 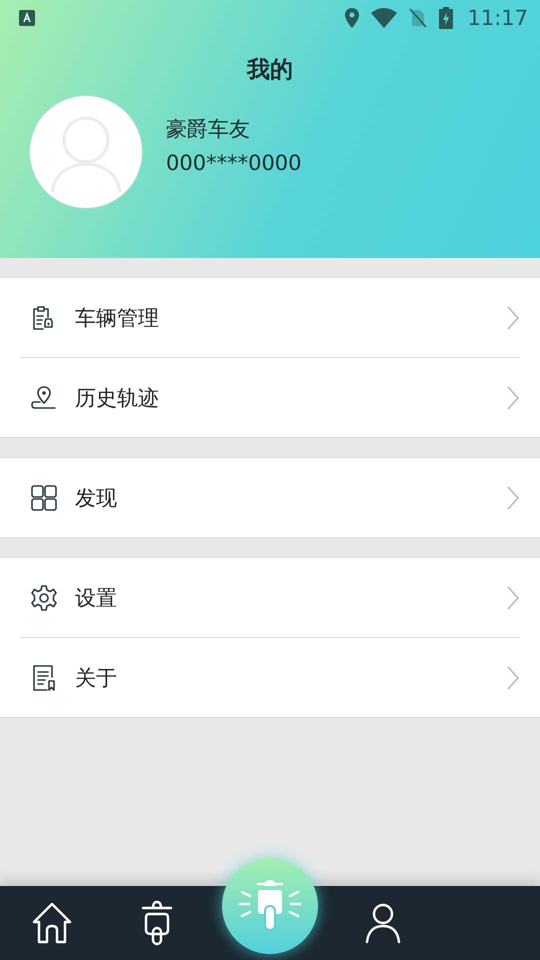 I want to click on menu-item: 发现, so click(x=270, y=497).